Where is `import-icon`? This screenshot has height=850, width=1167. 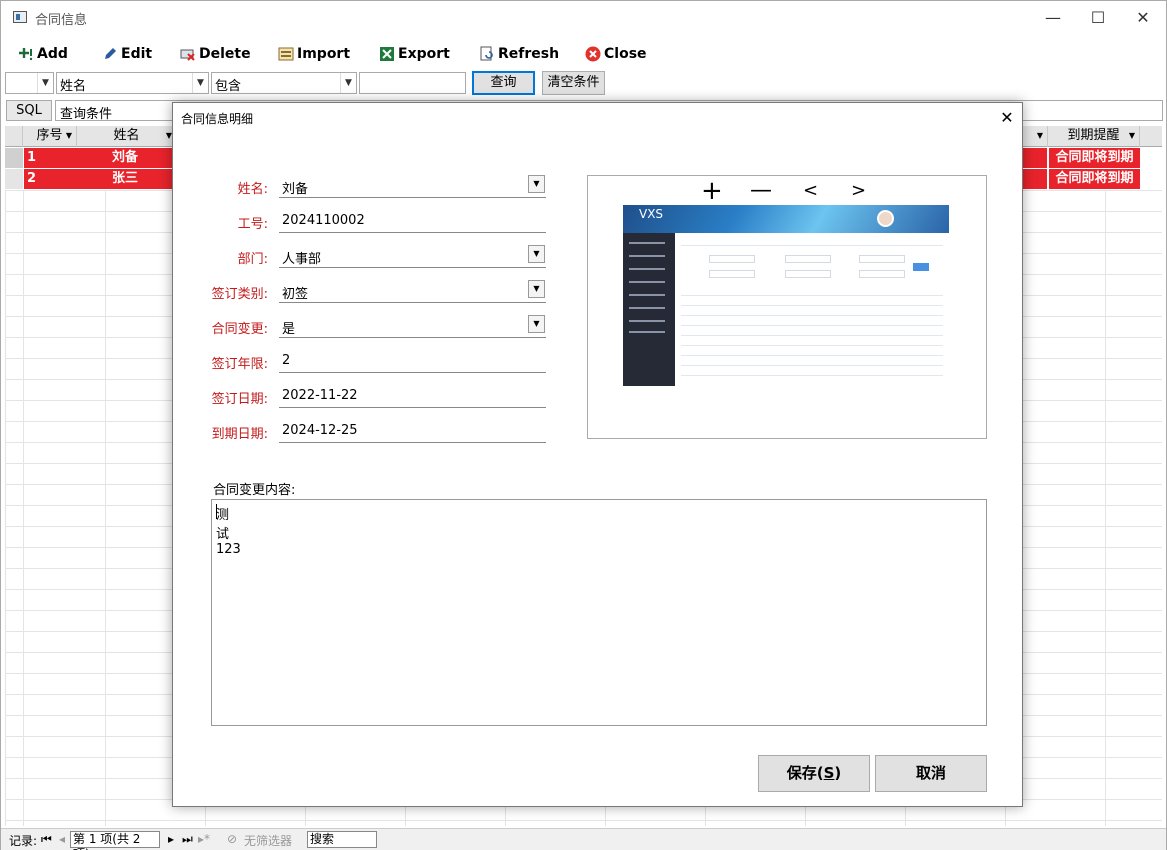 import-icon is located at coordinates (286, 54).